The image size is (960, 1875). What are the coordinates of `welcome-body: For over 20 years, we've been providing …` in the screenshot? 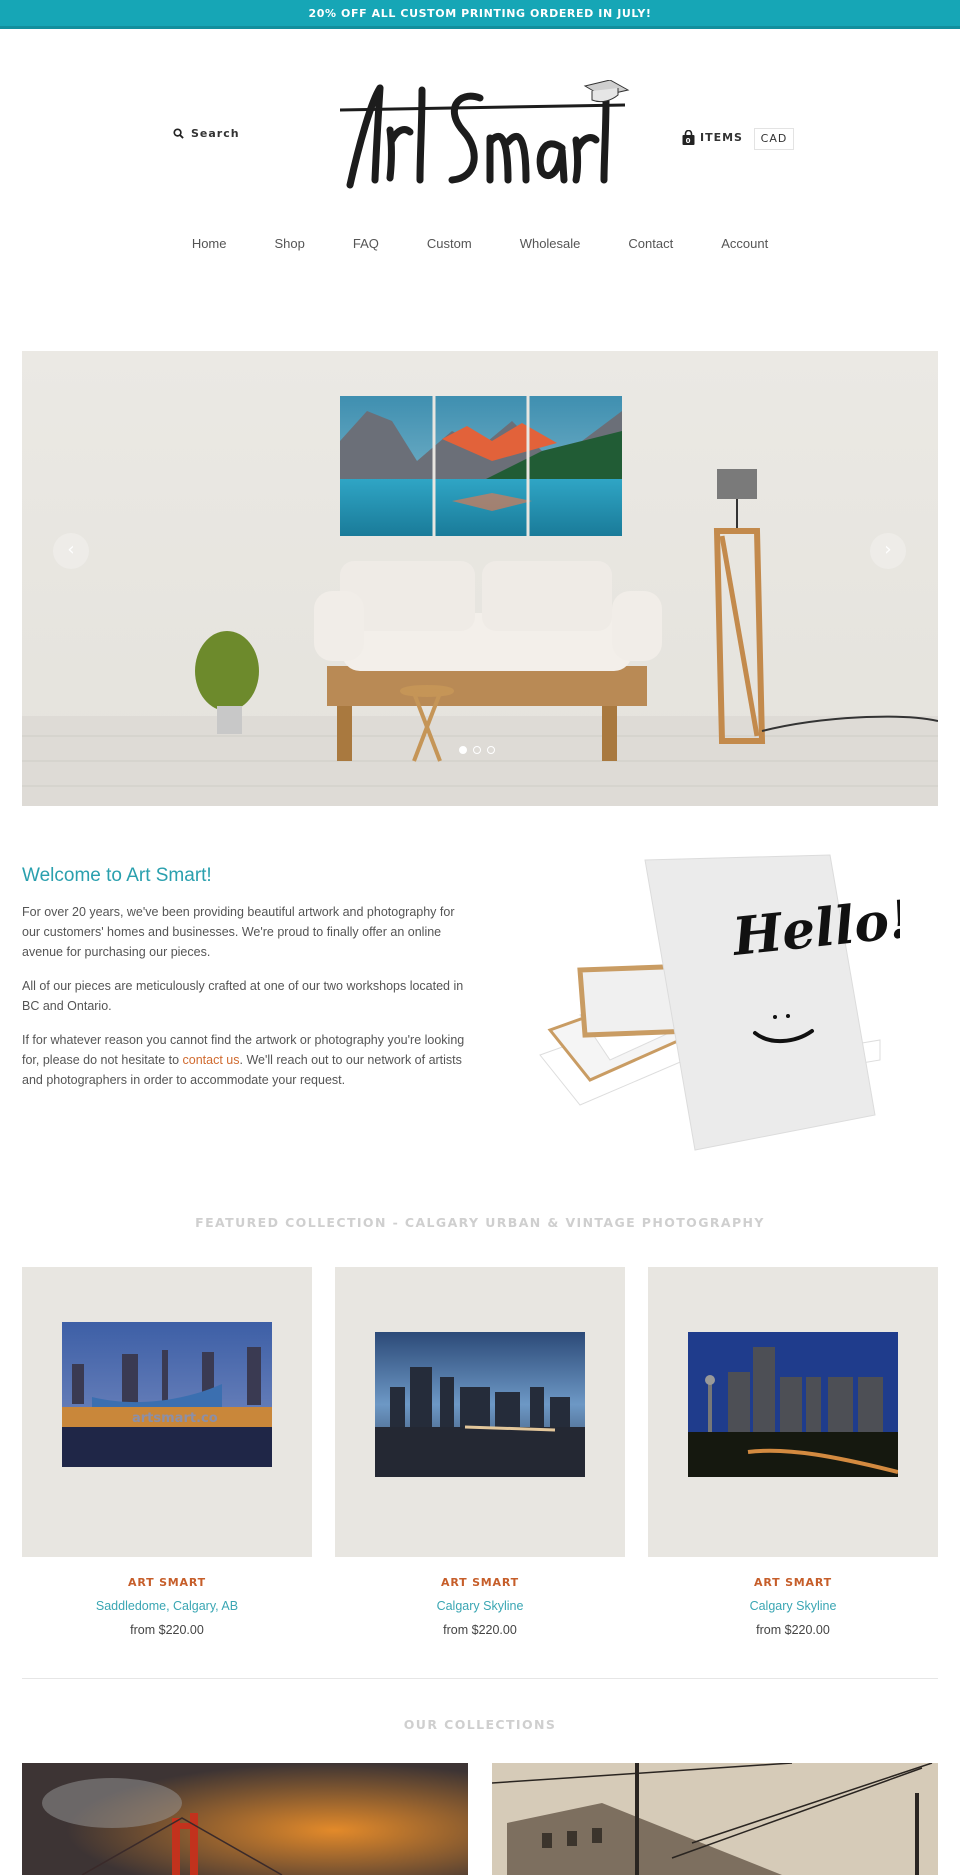 It's located at (247, 1003).